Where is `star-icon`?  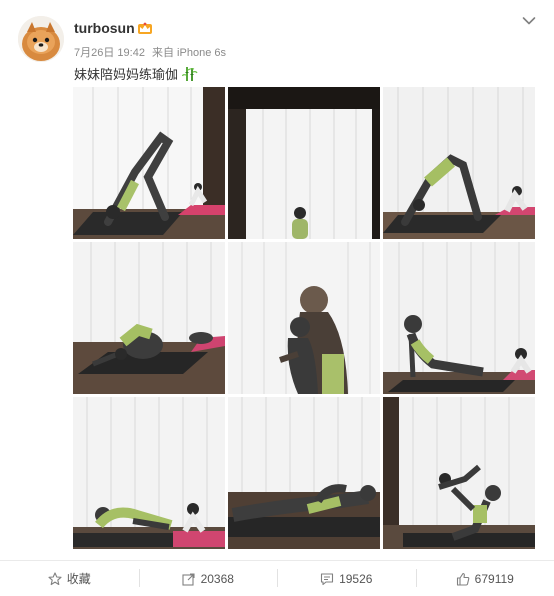 star-icon is located at coordinates (55, 579).